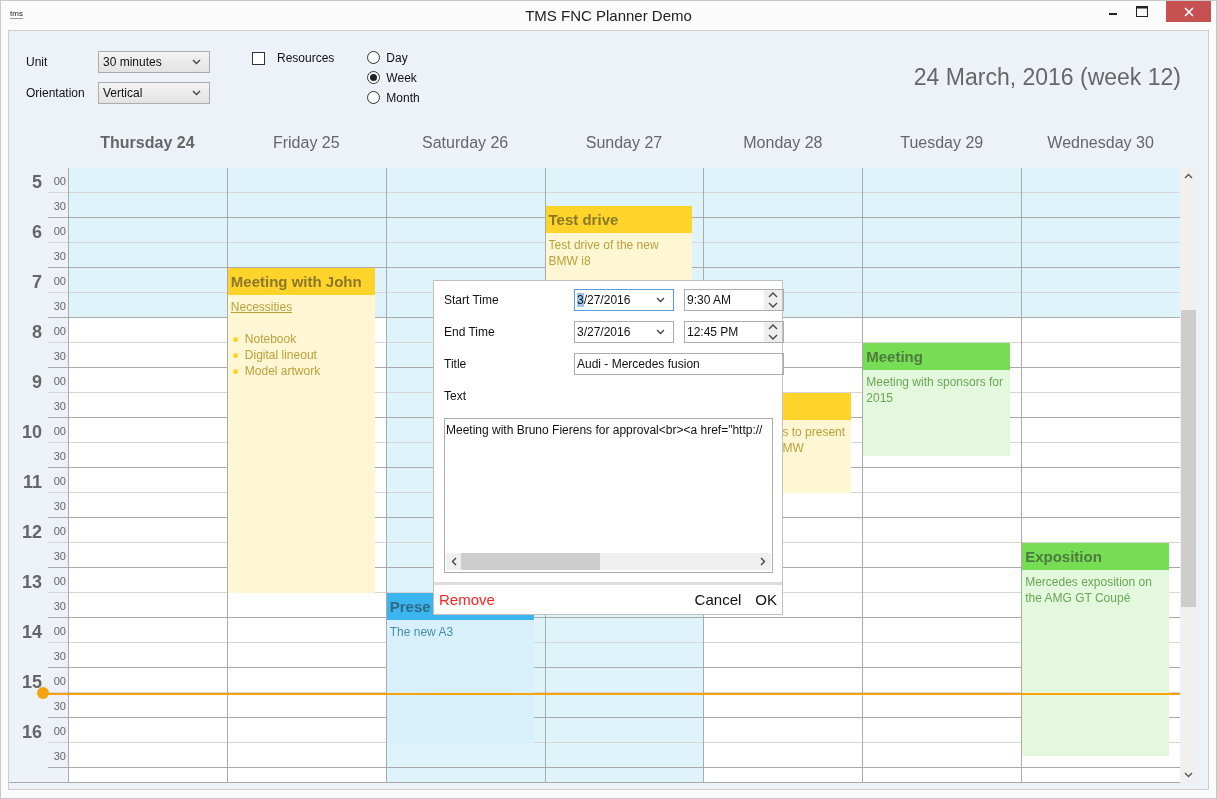 Image resolution: width=1217 pixels, height=799 pixels. Describe the element at coordinates (793, 448) in the screenshot. I see `event-description: MW` at that location.